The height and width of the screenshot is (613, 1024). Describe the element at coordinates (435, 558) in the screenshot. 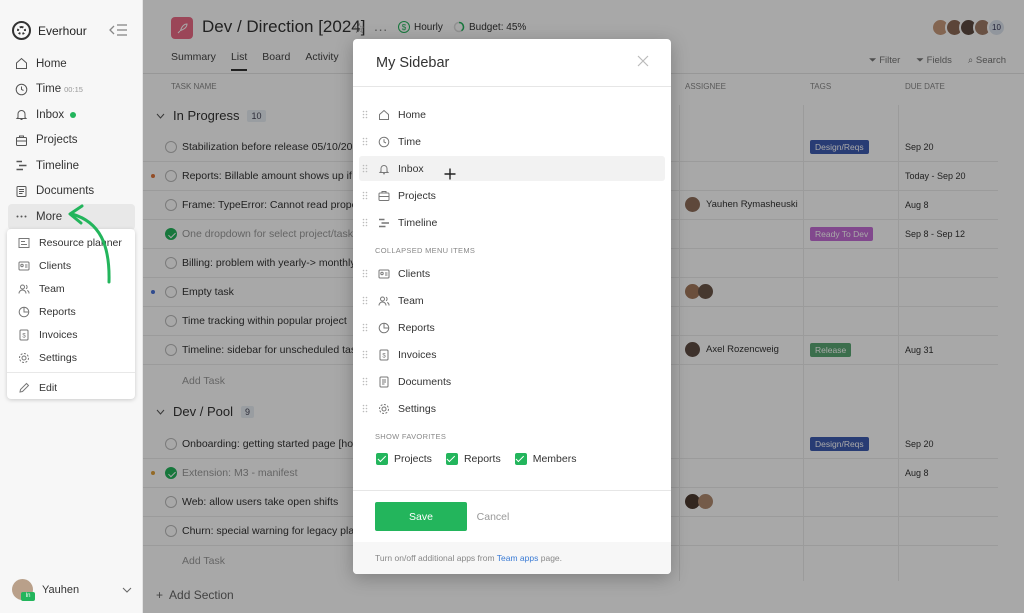

I see `note-text: Turn on/off additional apps from` at that location.